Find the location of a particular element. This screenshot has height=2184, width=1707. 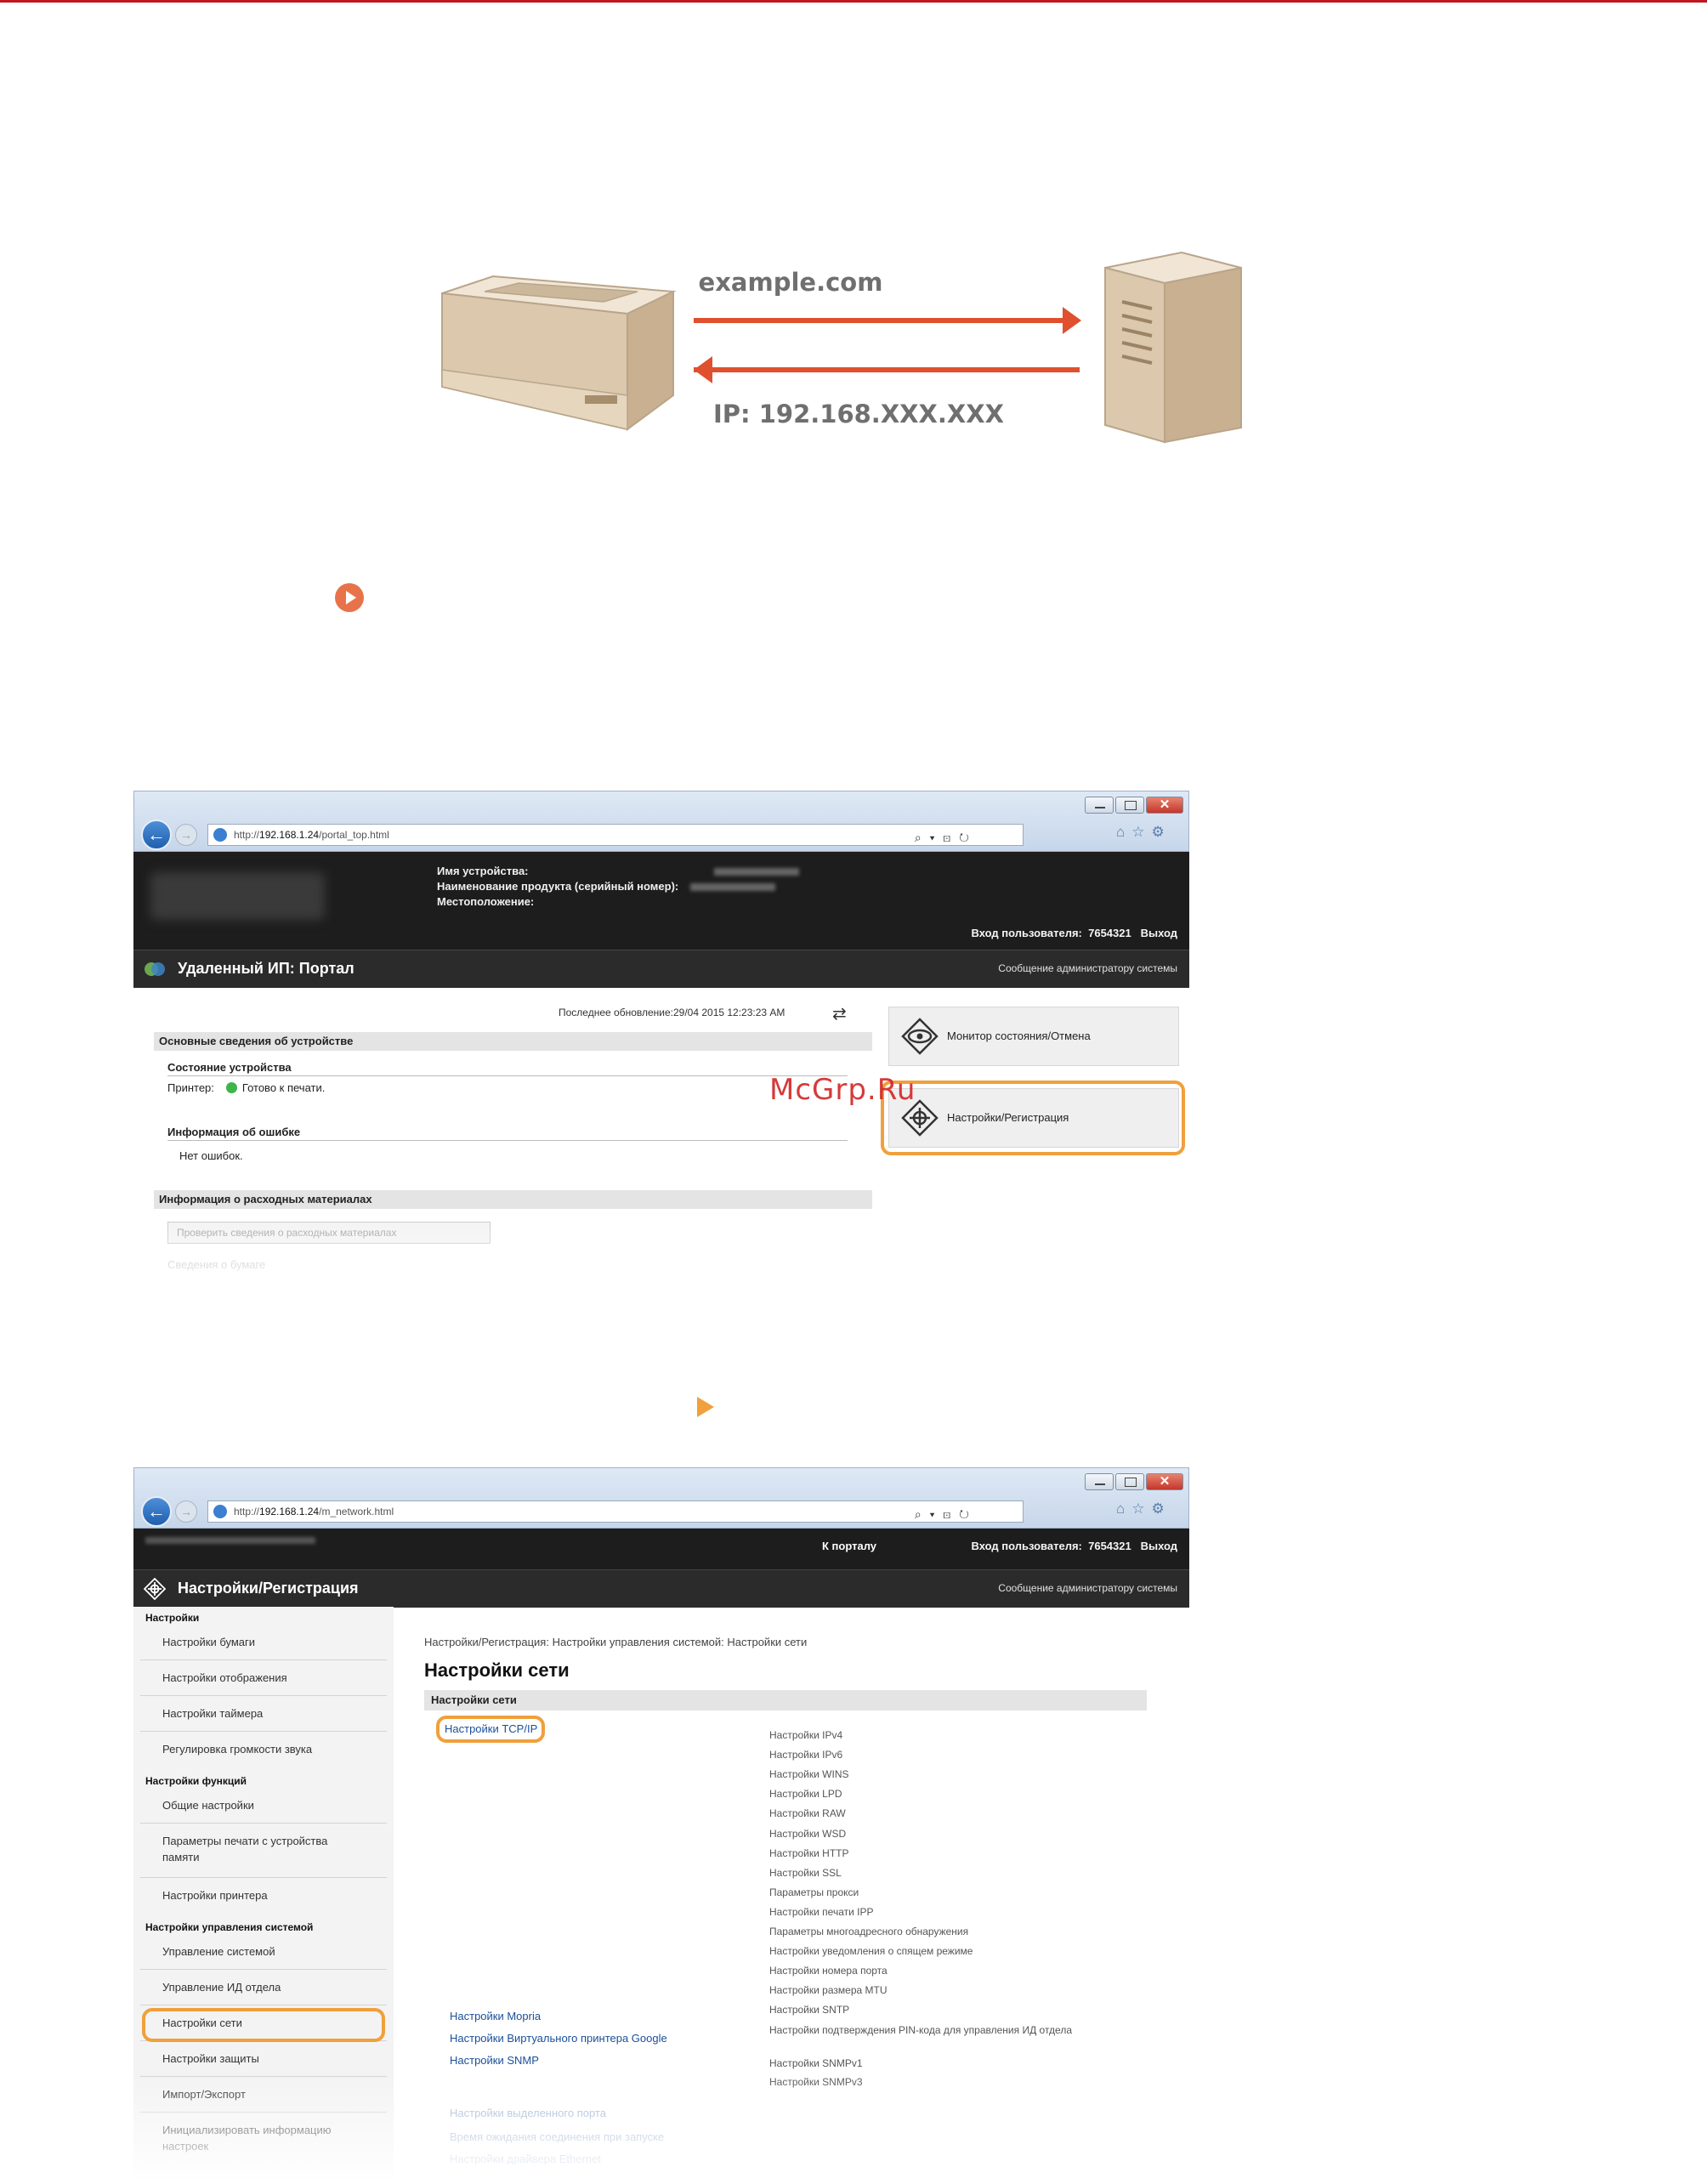

snmp-subitem: Настройки SNMPv3 is located at coordinates (816, 2082).